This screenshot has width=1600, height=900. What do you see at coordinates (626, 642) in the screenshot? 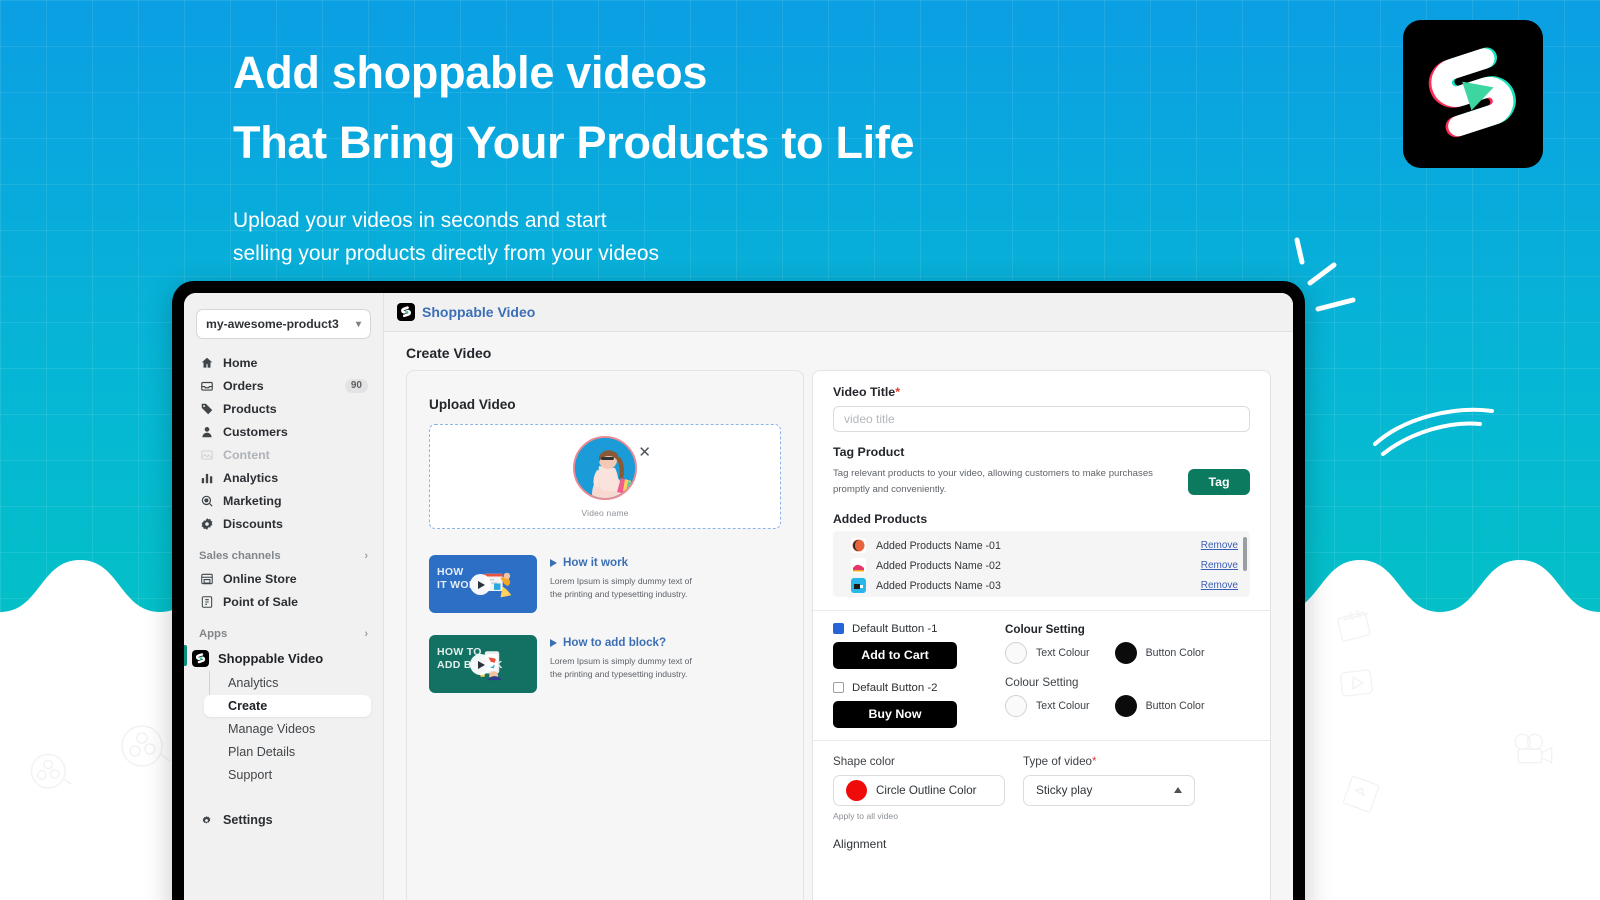
I see `tutorial-heading: How to add block?` at bounding box center [626, 642].